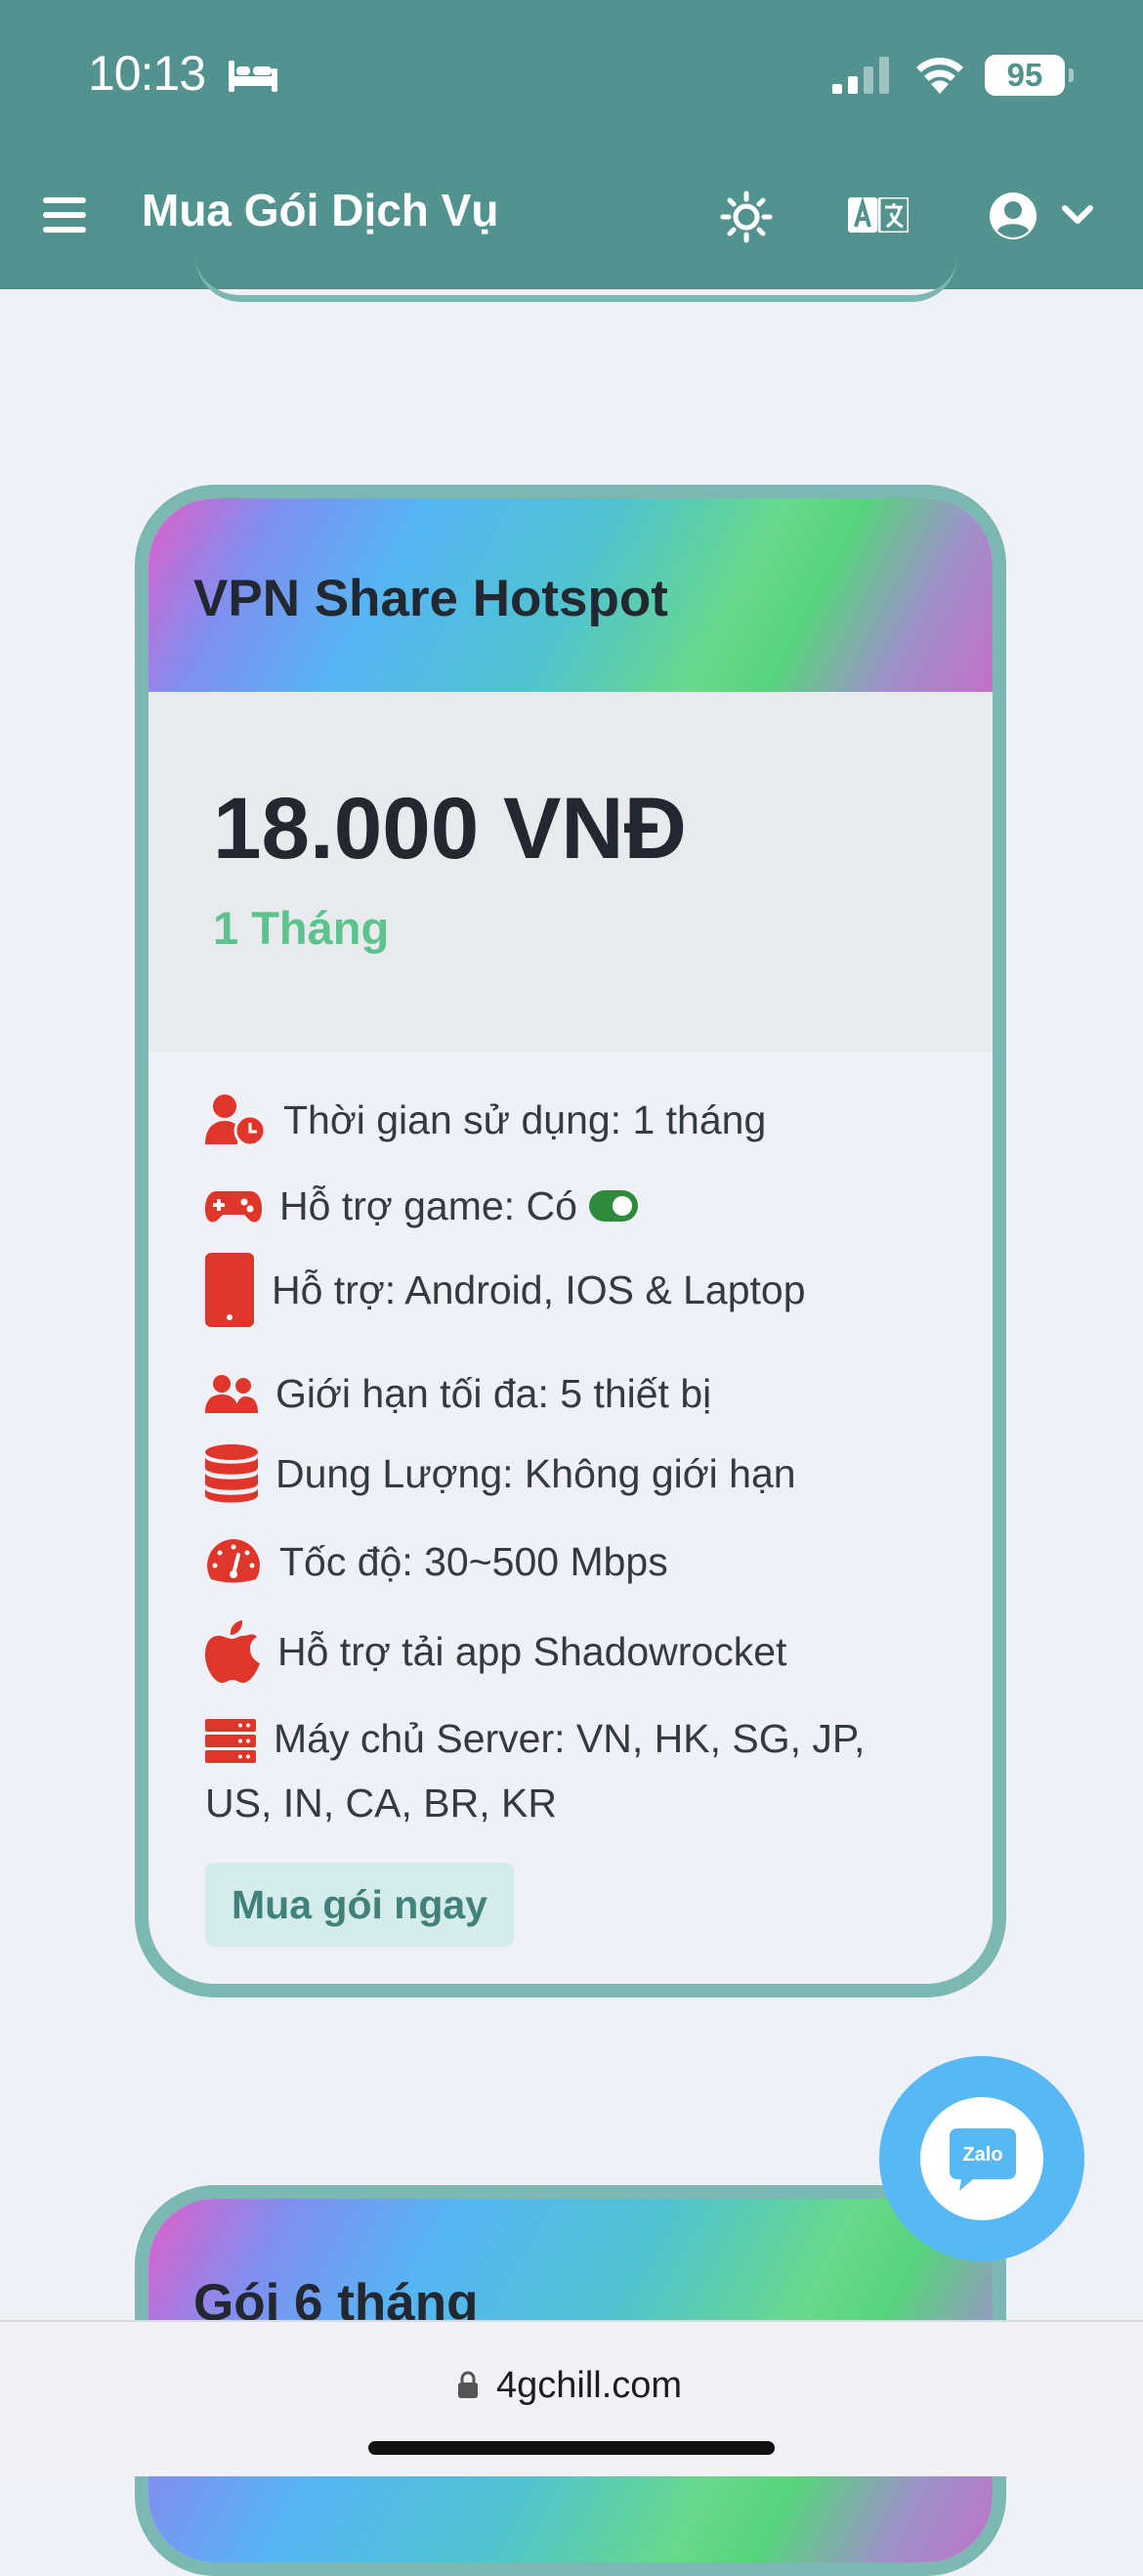  Describe the element at coordinates (473, 1562) in the screenshot. I see `feature-text: Tốc độ: 30~500 Mbps` at that location.